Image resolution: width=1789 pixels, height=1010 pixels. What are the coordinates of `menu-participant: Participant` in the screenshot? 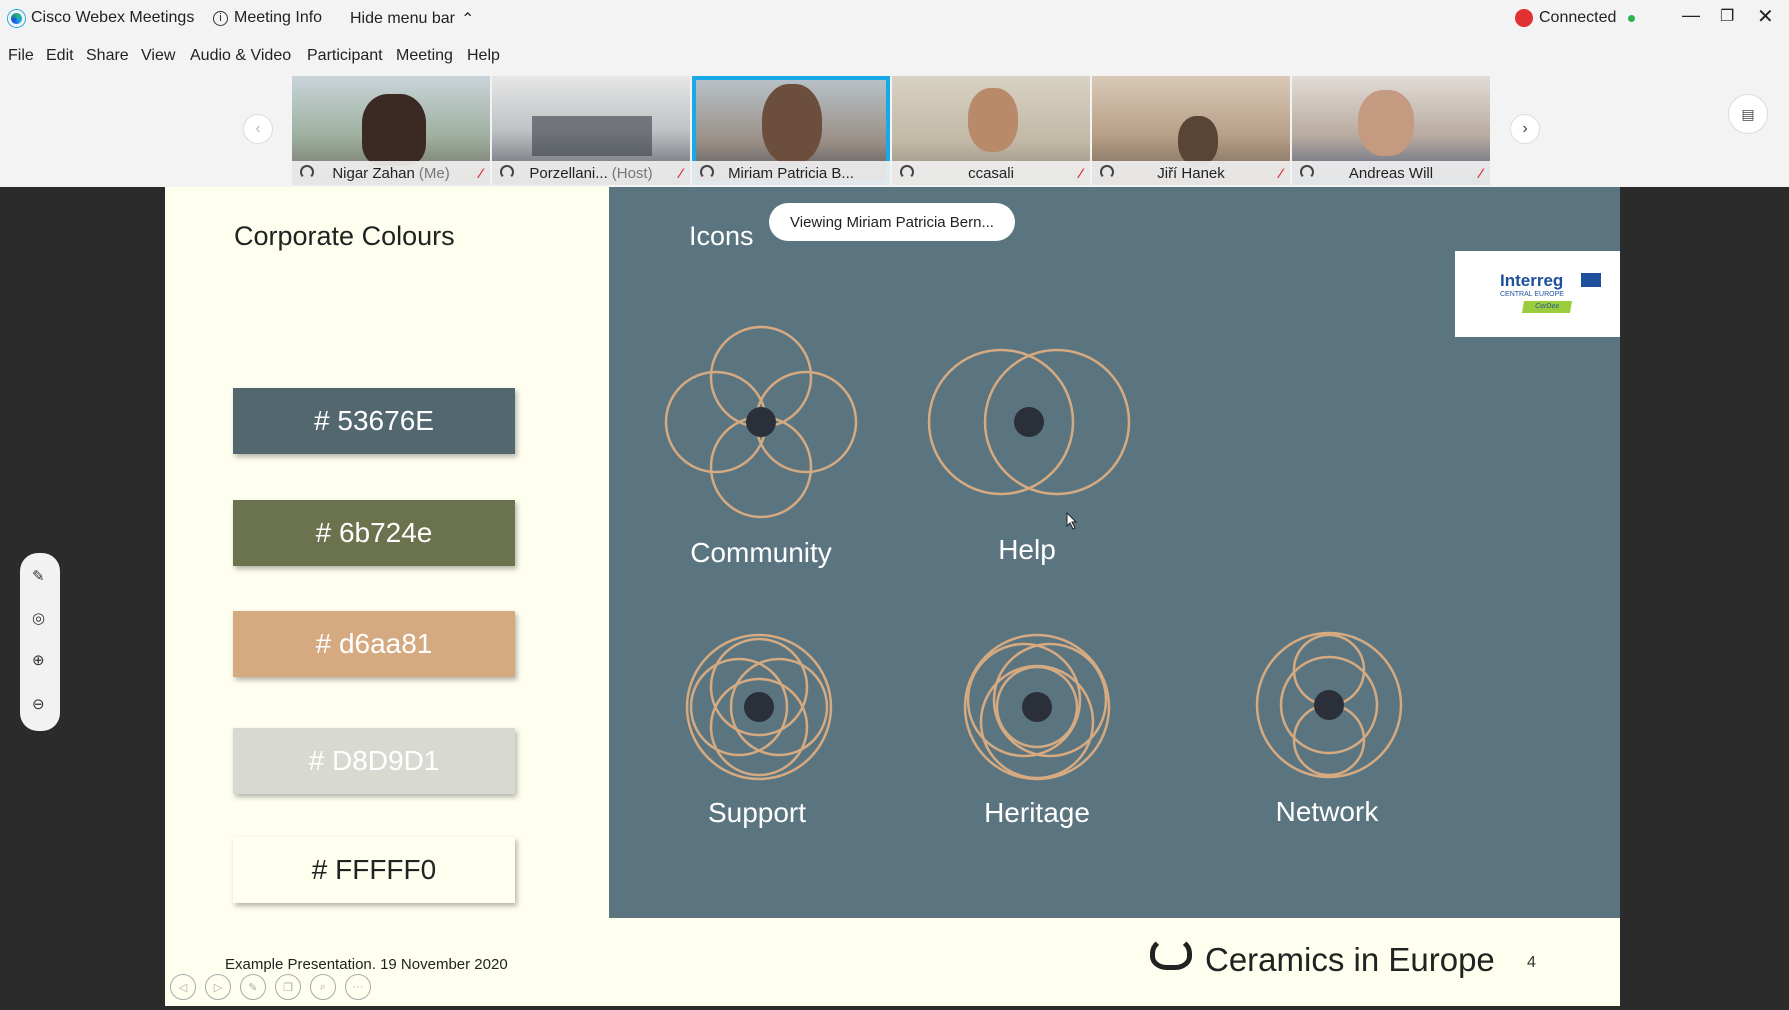 It's located at (345, 56).